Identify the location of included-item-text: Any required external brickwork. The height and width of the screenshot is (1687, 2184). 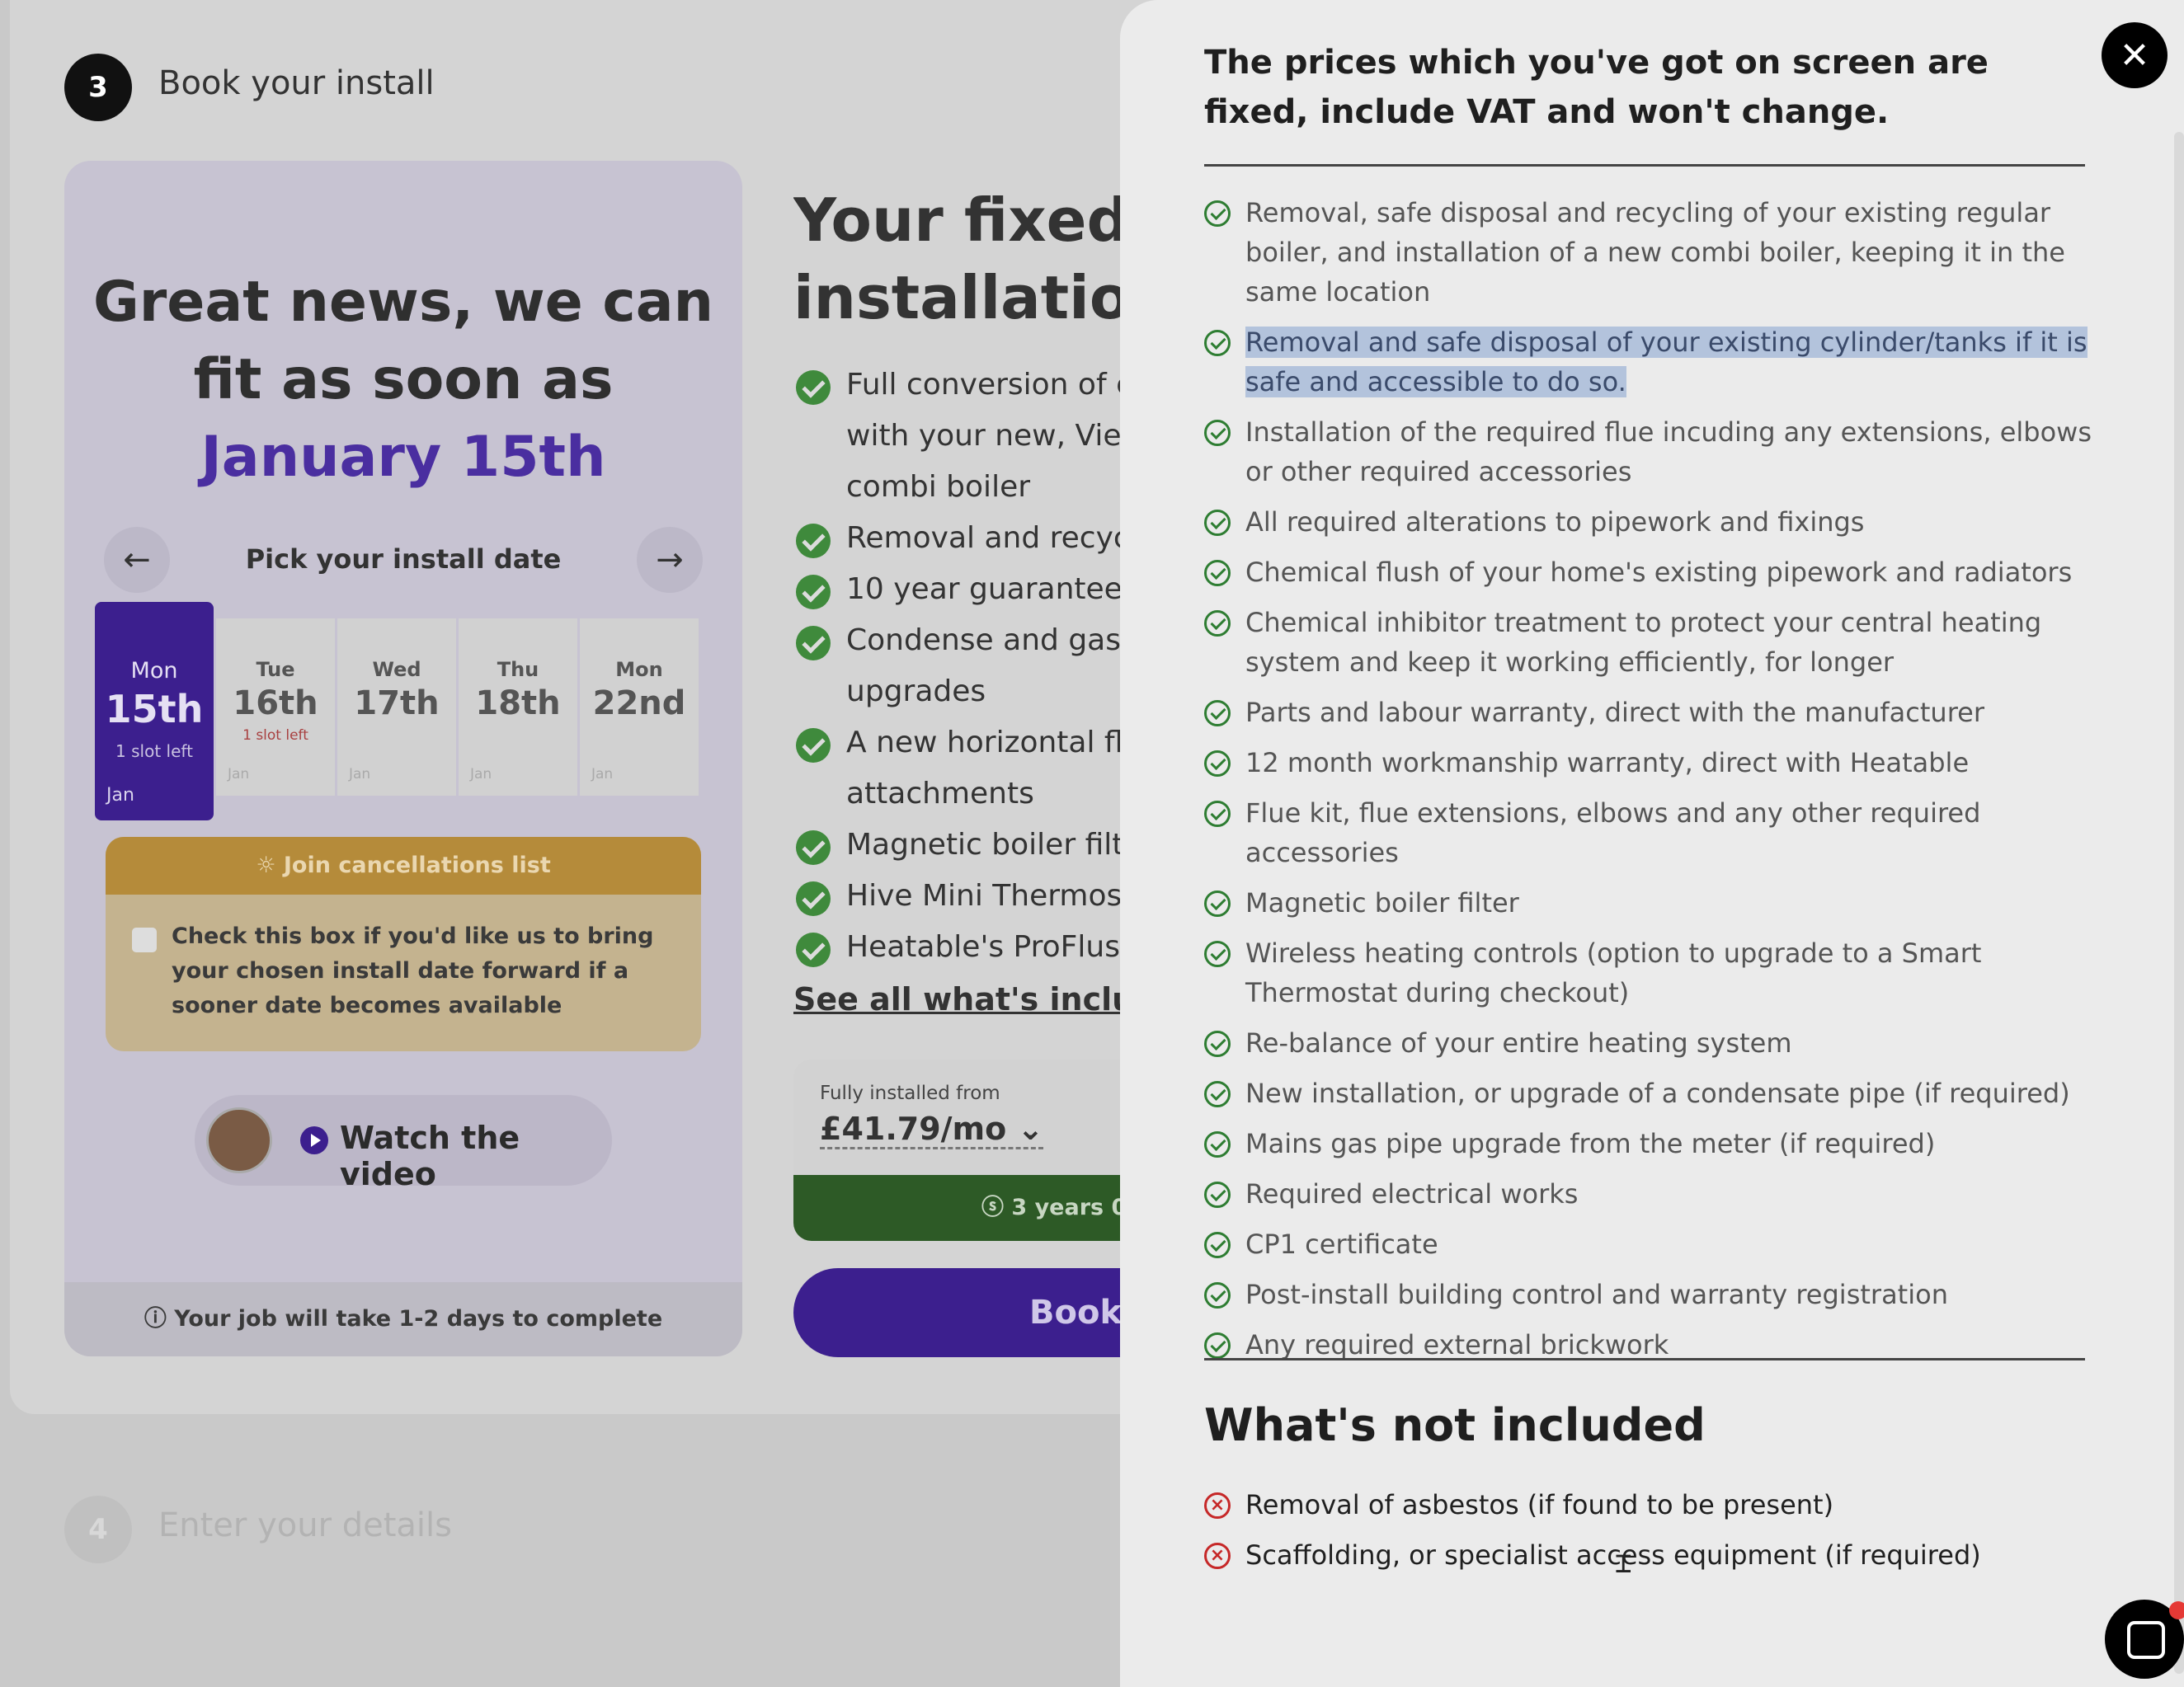
(1457, 1344).